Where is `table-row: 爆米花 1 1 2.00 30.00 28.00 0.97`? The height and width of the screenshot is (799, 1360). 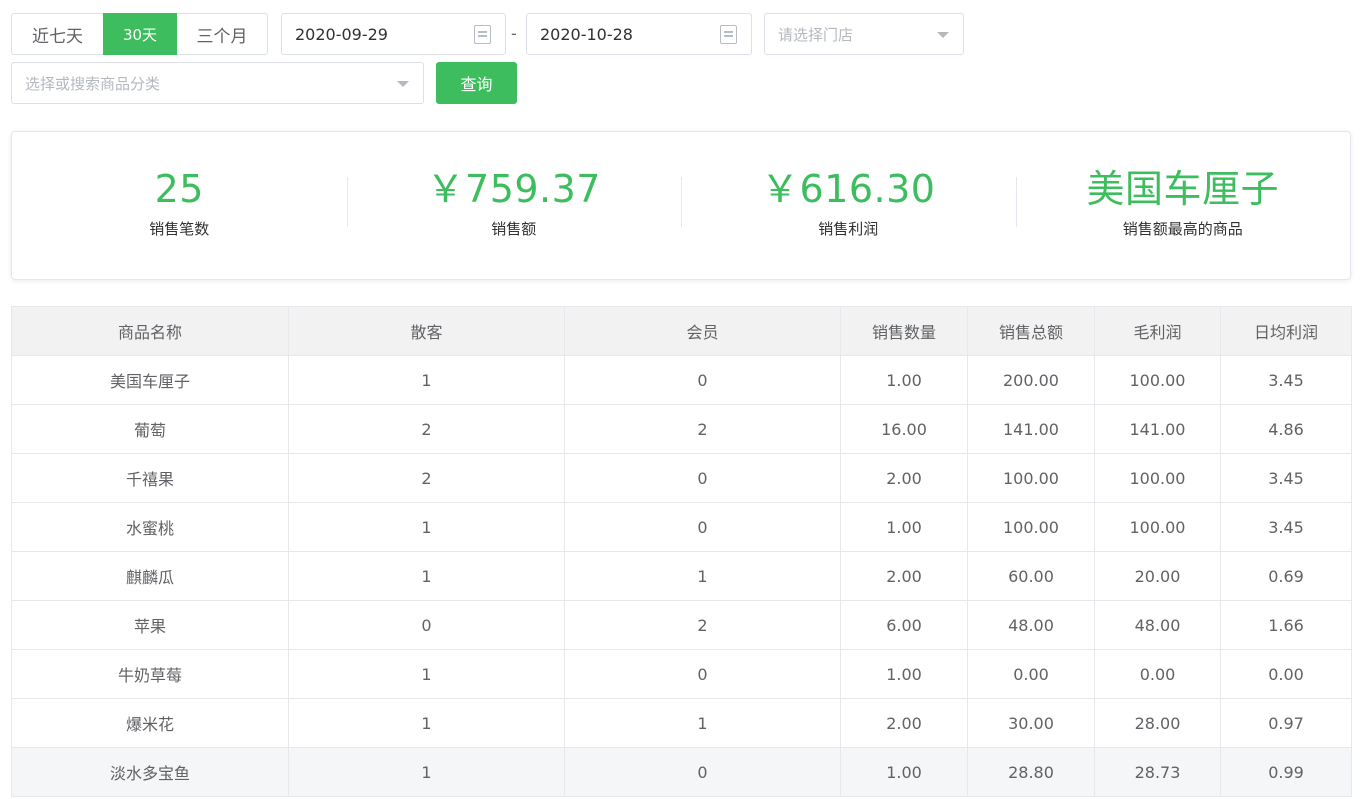
table-row: 爆米花 1 1 2.00 30.00 28.00 0.97 is located at coordinates (681, 723).